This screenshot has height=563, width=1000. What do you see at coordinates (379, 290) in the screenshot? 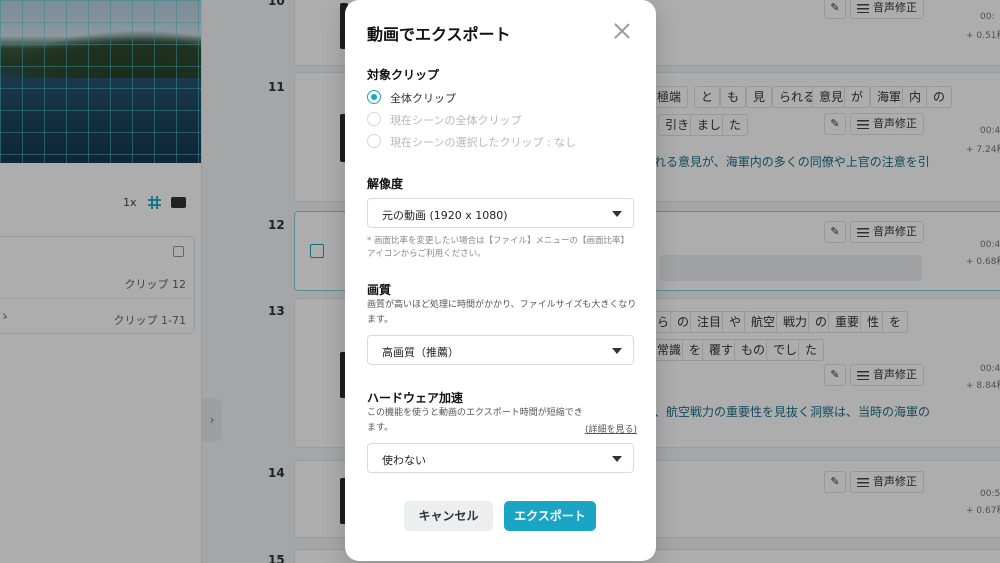
I see `quality-title: 画質` at bounding box center [379, 290].